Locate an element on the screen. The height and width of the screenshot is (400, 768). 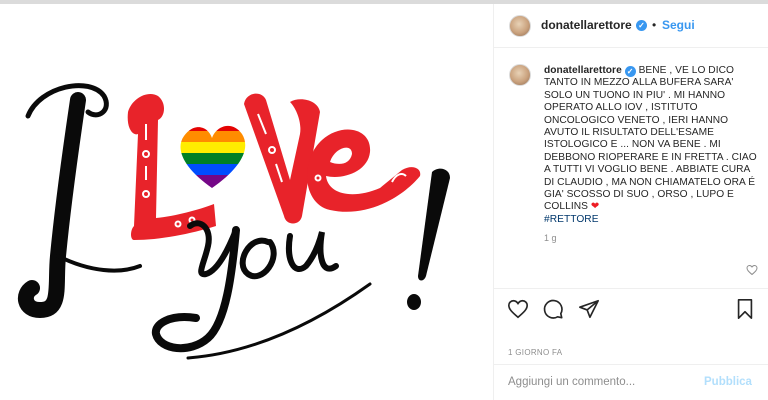
follow-button: Segui is located at coordinates (678, 25).